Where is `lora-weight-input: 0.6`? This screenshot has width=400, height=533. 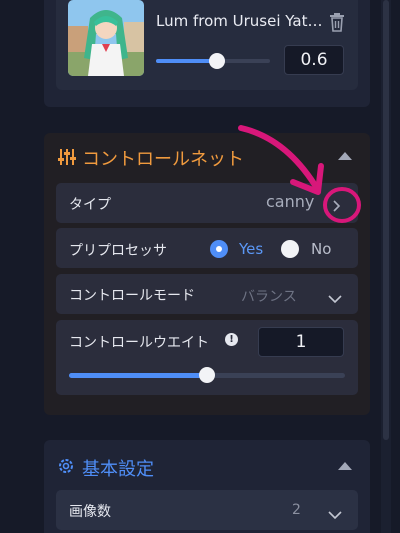 lora-weight-input: 0.6 is located at coordinates (314, 60).